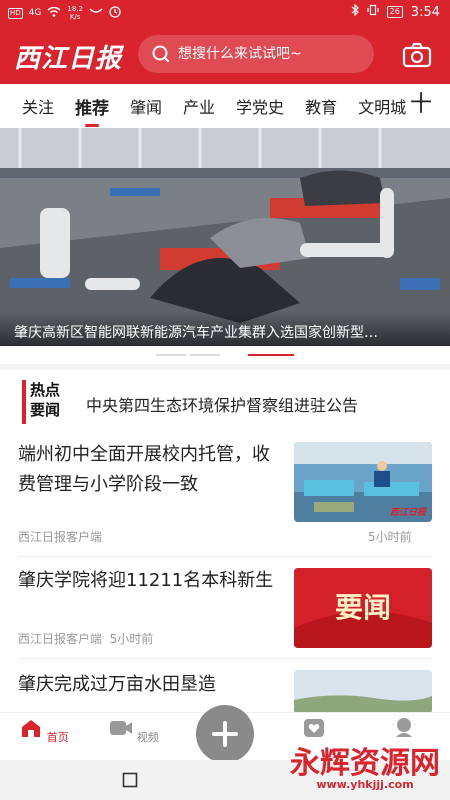 The height and width of the screenshot is (800, 450). What do you see at coordinates (160, 53) in the screenshot?
I see `search-icon` at bounding box center [160, 53].